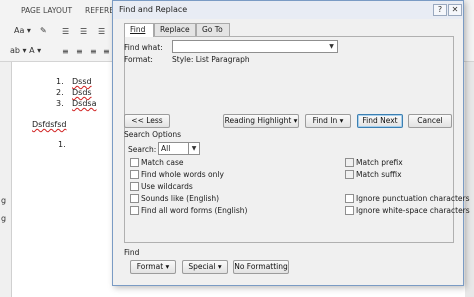 The width and height of the screenshot is (474, 297). I want to click on match-case-label: Match case, so click(162, 162).